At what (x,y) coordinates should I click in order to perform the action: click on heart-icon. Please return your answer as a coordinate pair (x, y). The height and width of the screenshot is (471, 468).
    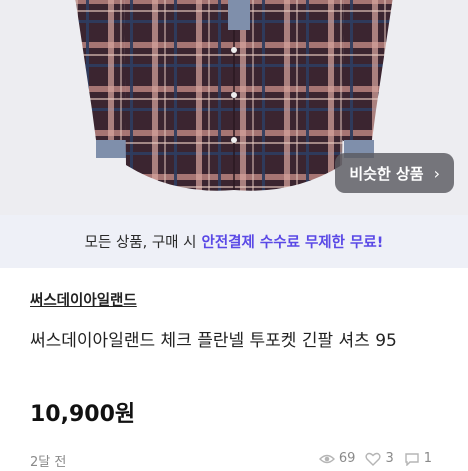
    Looking at the image, I should click on (373, 459).